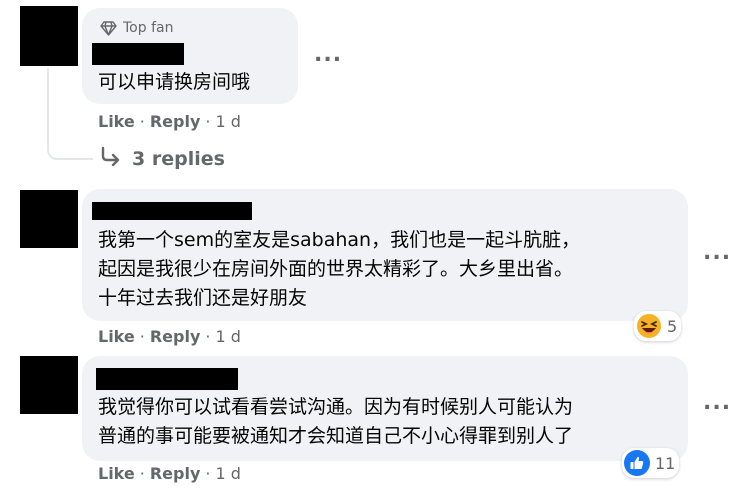  I want to click on diamond-icon, so click(108, 28).